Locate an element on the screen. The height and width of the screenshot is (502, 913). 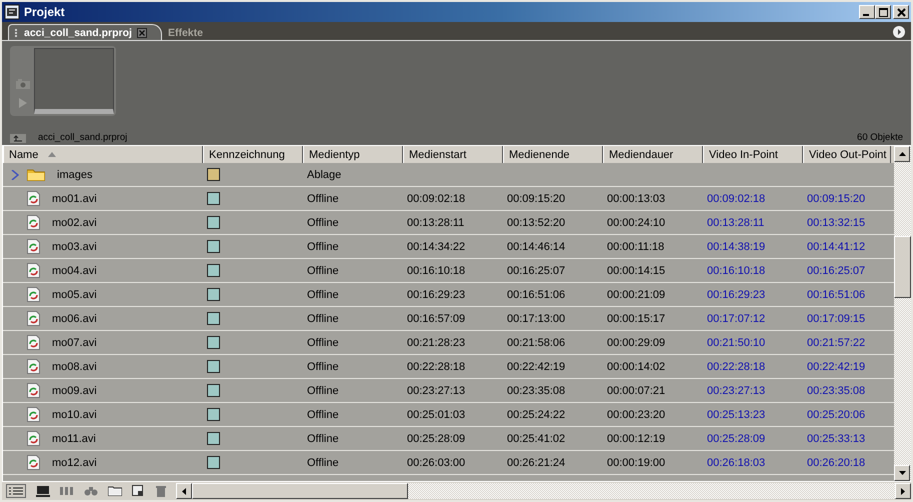
panel-menu-icon is located at coordinates (899, 32).